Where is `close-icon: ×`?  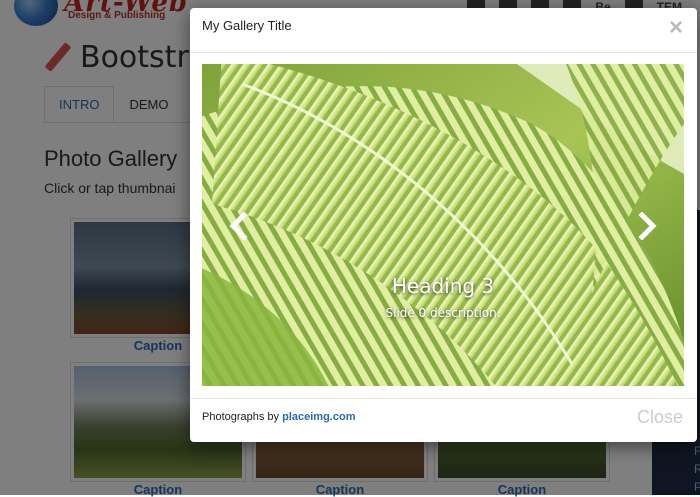
close-icon: × is located at coordinates (676, 28).